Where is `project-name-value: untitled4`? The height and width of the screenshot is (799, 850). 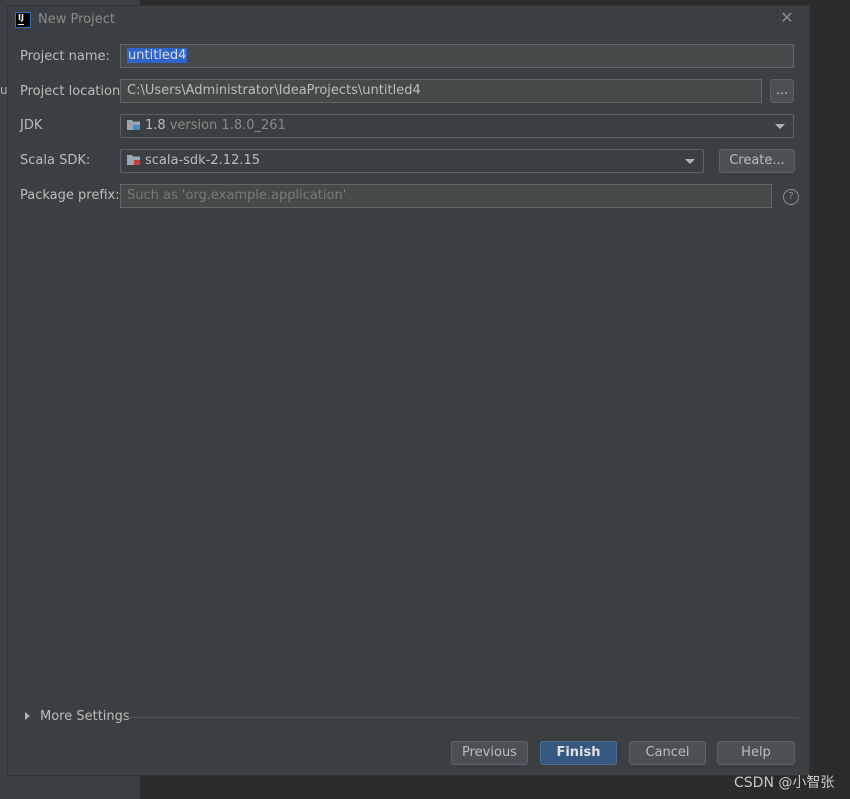 project-name-value: untitled4 is located at coordinates (157, 55).